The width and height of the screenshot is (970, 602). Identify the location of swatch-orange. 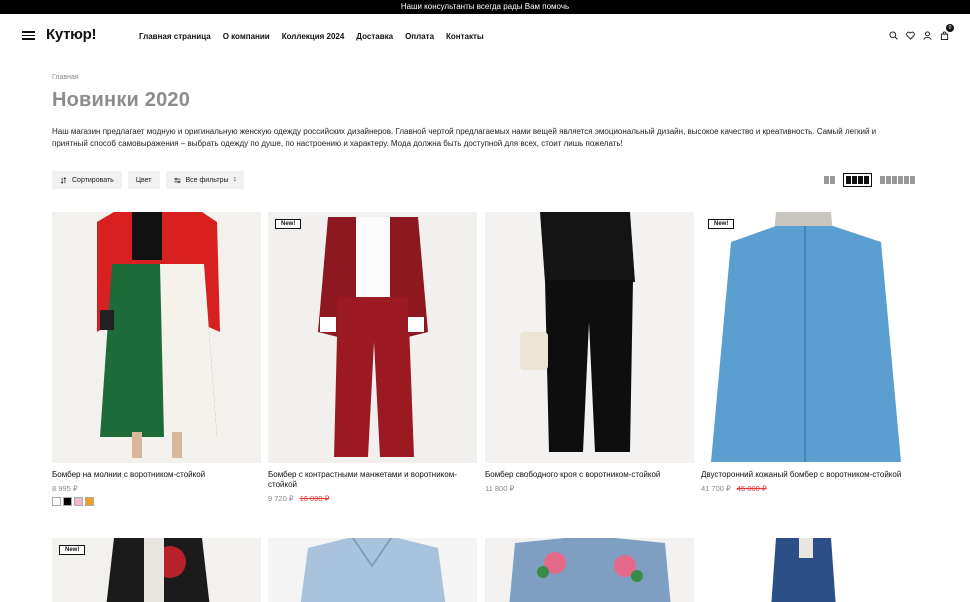
(89, 501).